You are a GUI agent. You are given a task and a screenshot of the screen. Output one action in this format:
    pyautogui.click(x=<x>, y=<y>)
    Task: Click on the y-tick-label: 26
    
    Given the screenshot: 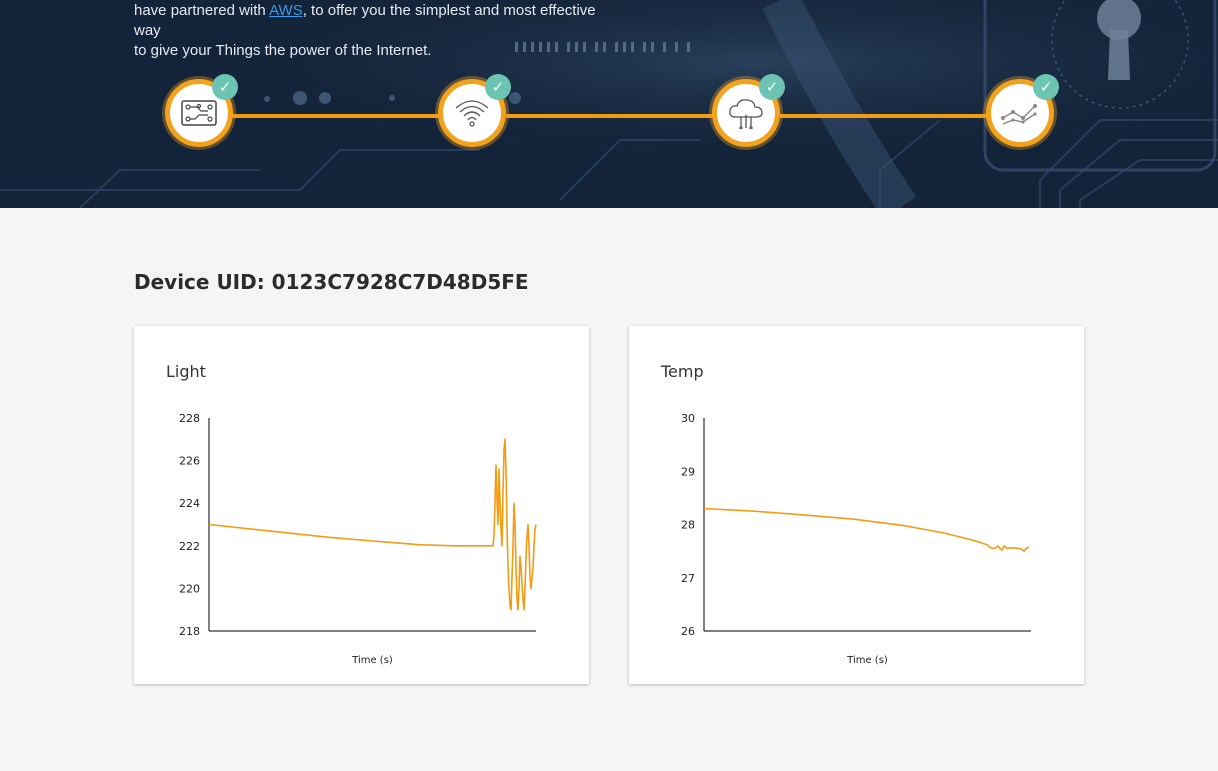 What is the action you would take?
    pyautogui.click(x=688, y=631)
    